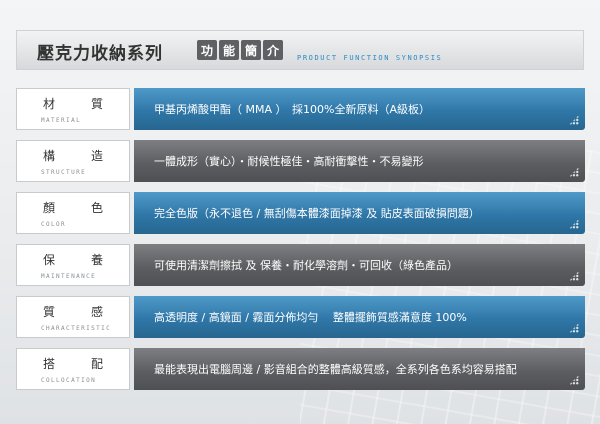 The image size is (600, 424). I want to click on row-label-en: MAINTENANCE, so click(69, 276).